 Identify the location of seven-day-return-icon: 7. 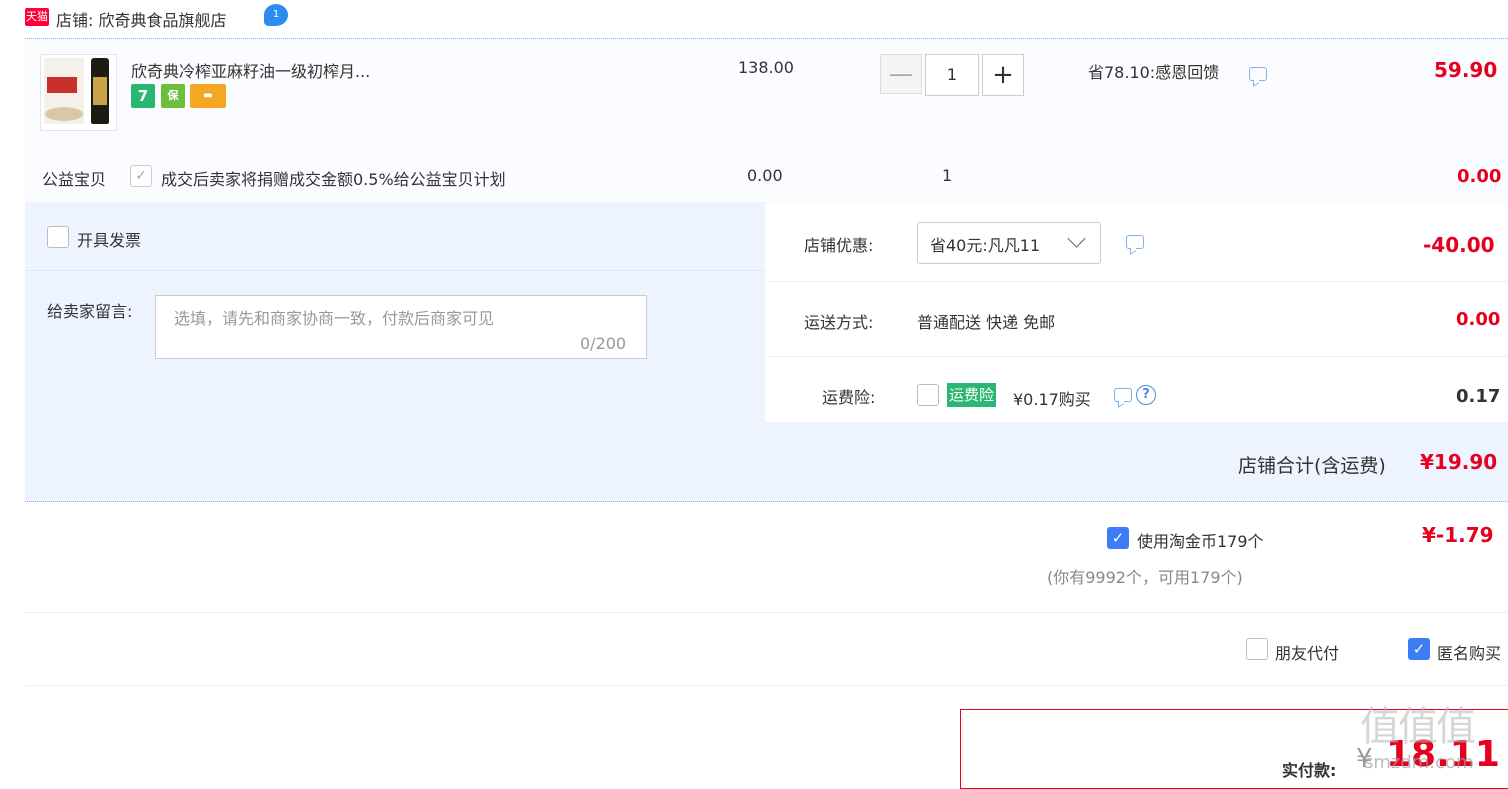
(143, 96).